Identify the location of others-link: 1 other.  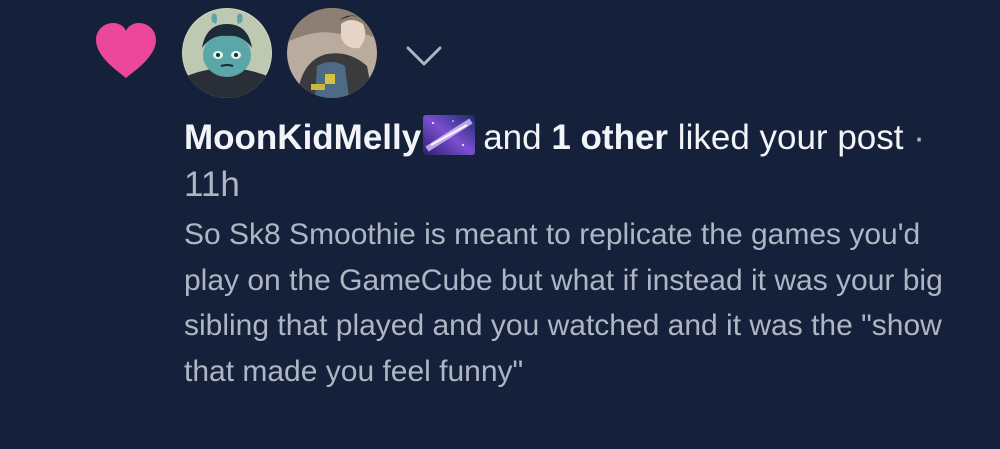
(609, 137).